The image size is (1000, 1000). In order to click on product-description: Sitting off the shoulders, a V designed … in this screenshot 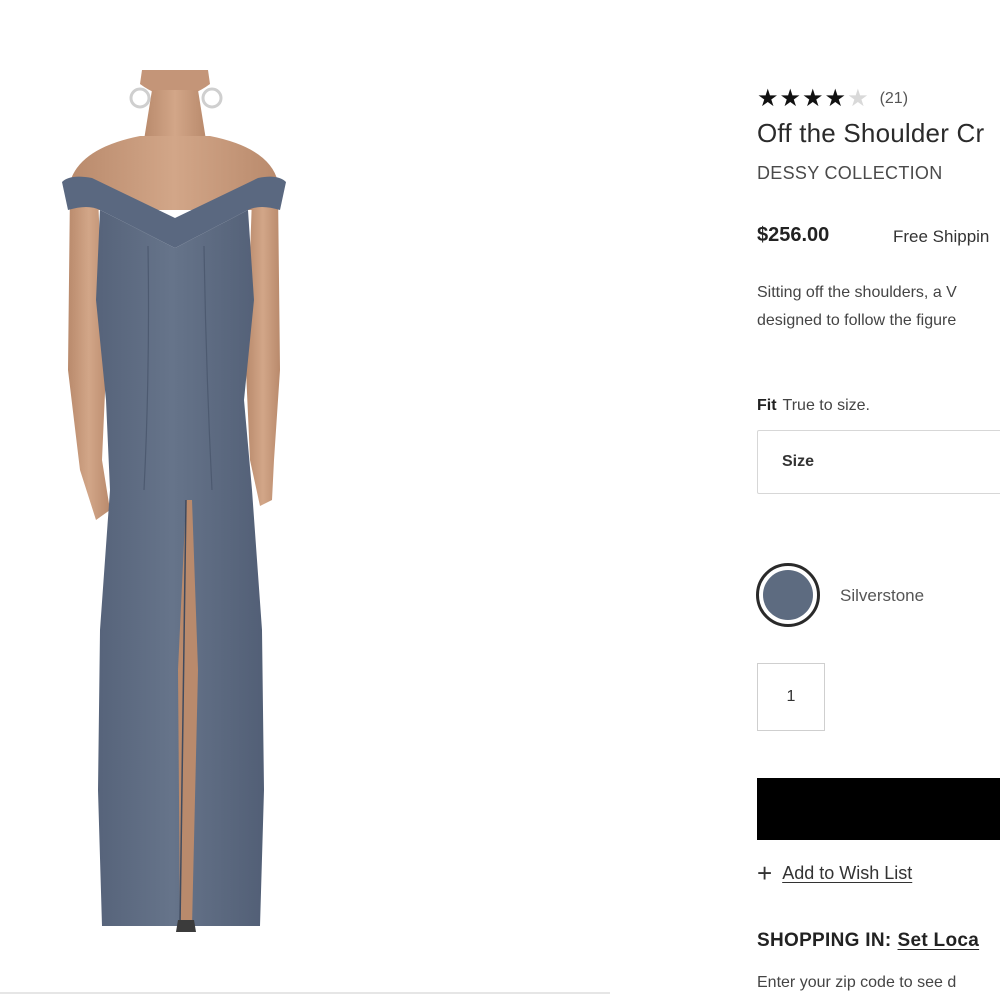, I will do `click(857, 307)`.